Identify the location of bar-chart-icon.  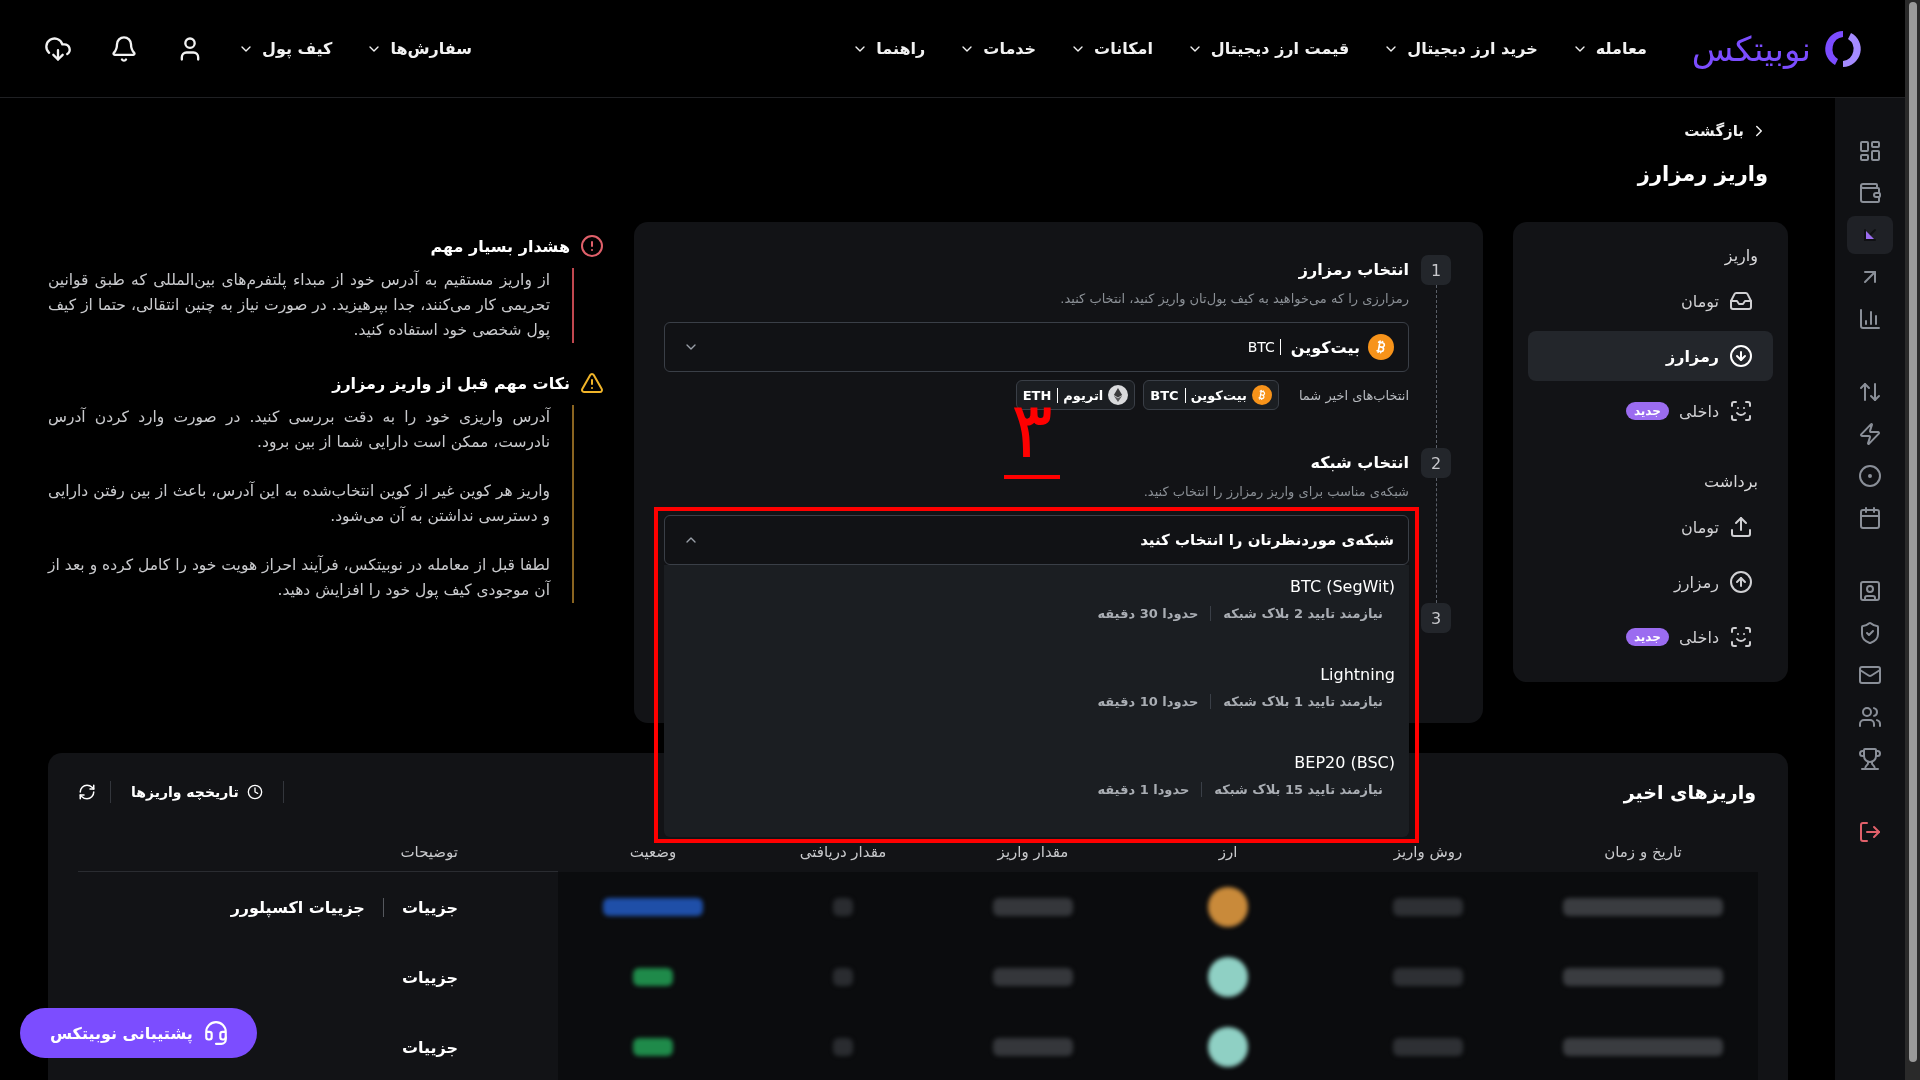
(1870, 319).